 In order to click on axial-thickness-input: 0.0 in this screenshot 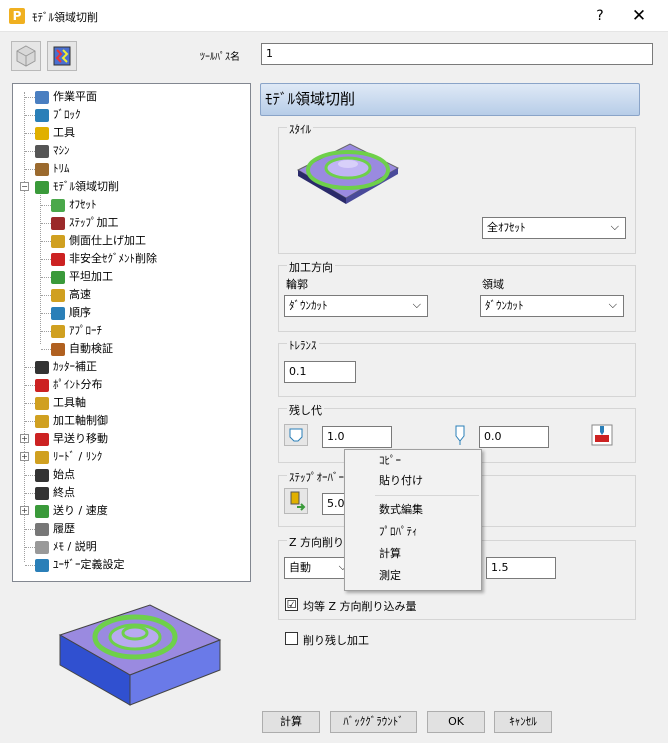, I will do `click(514, 437)`.